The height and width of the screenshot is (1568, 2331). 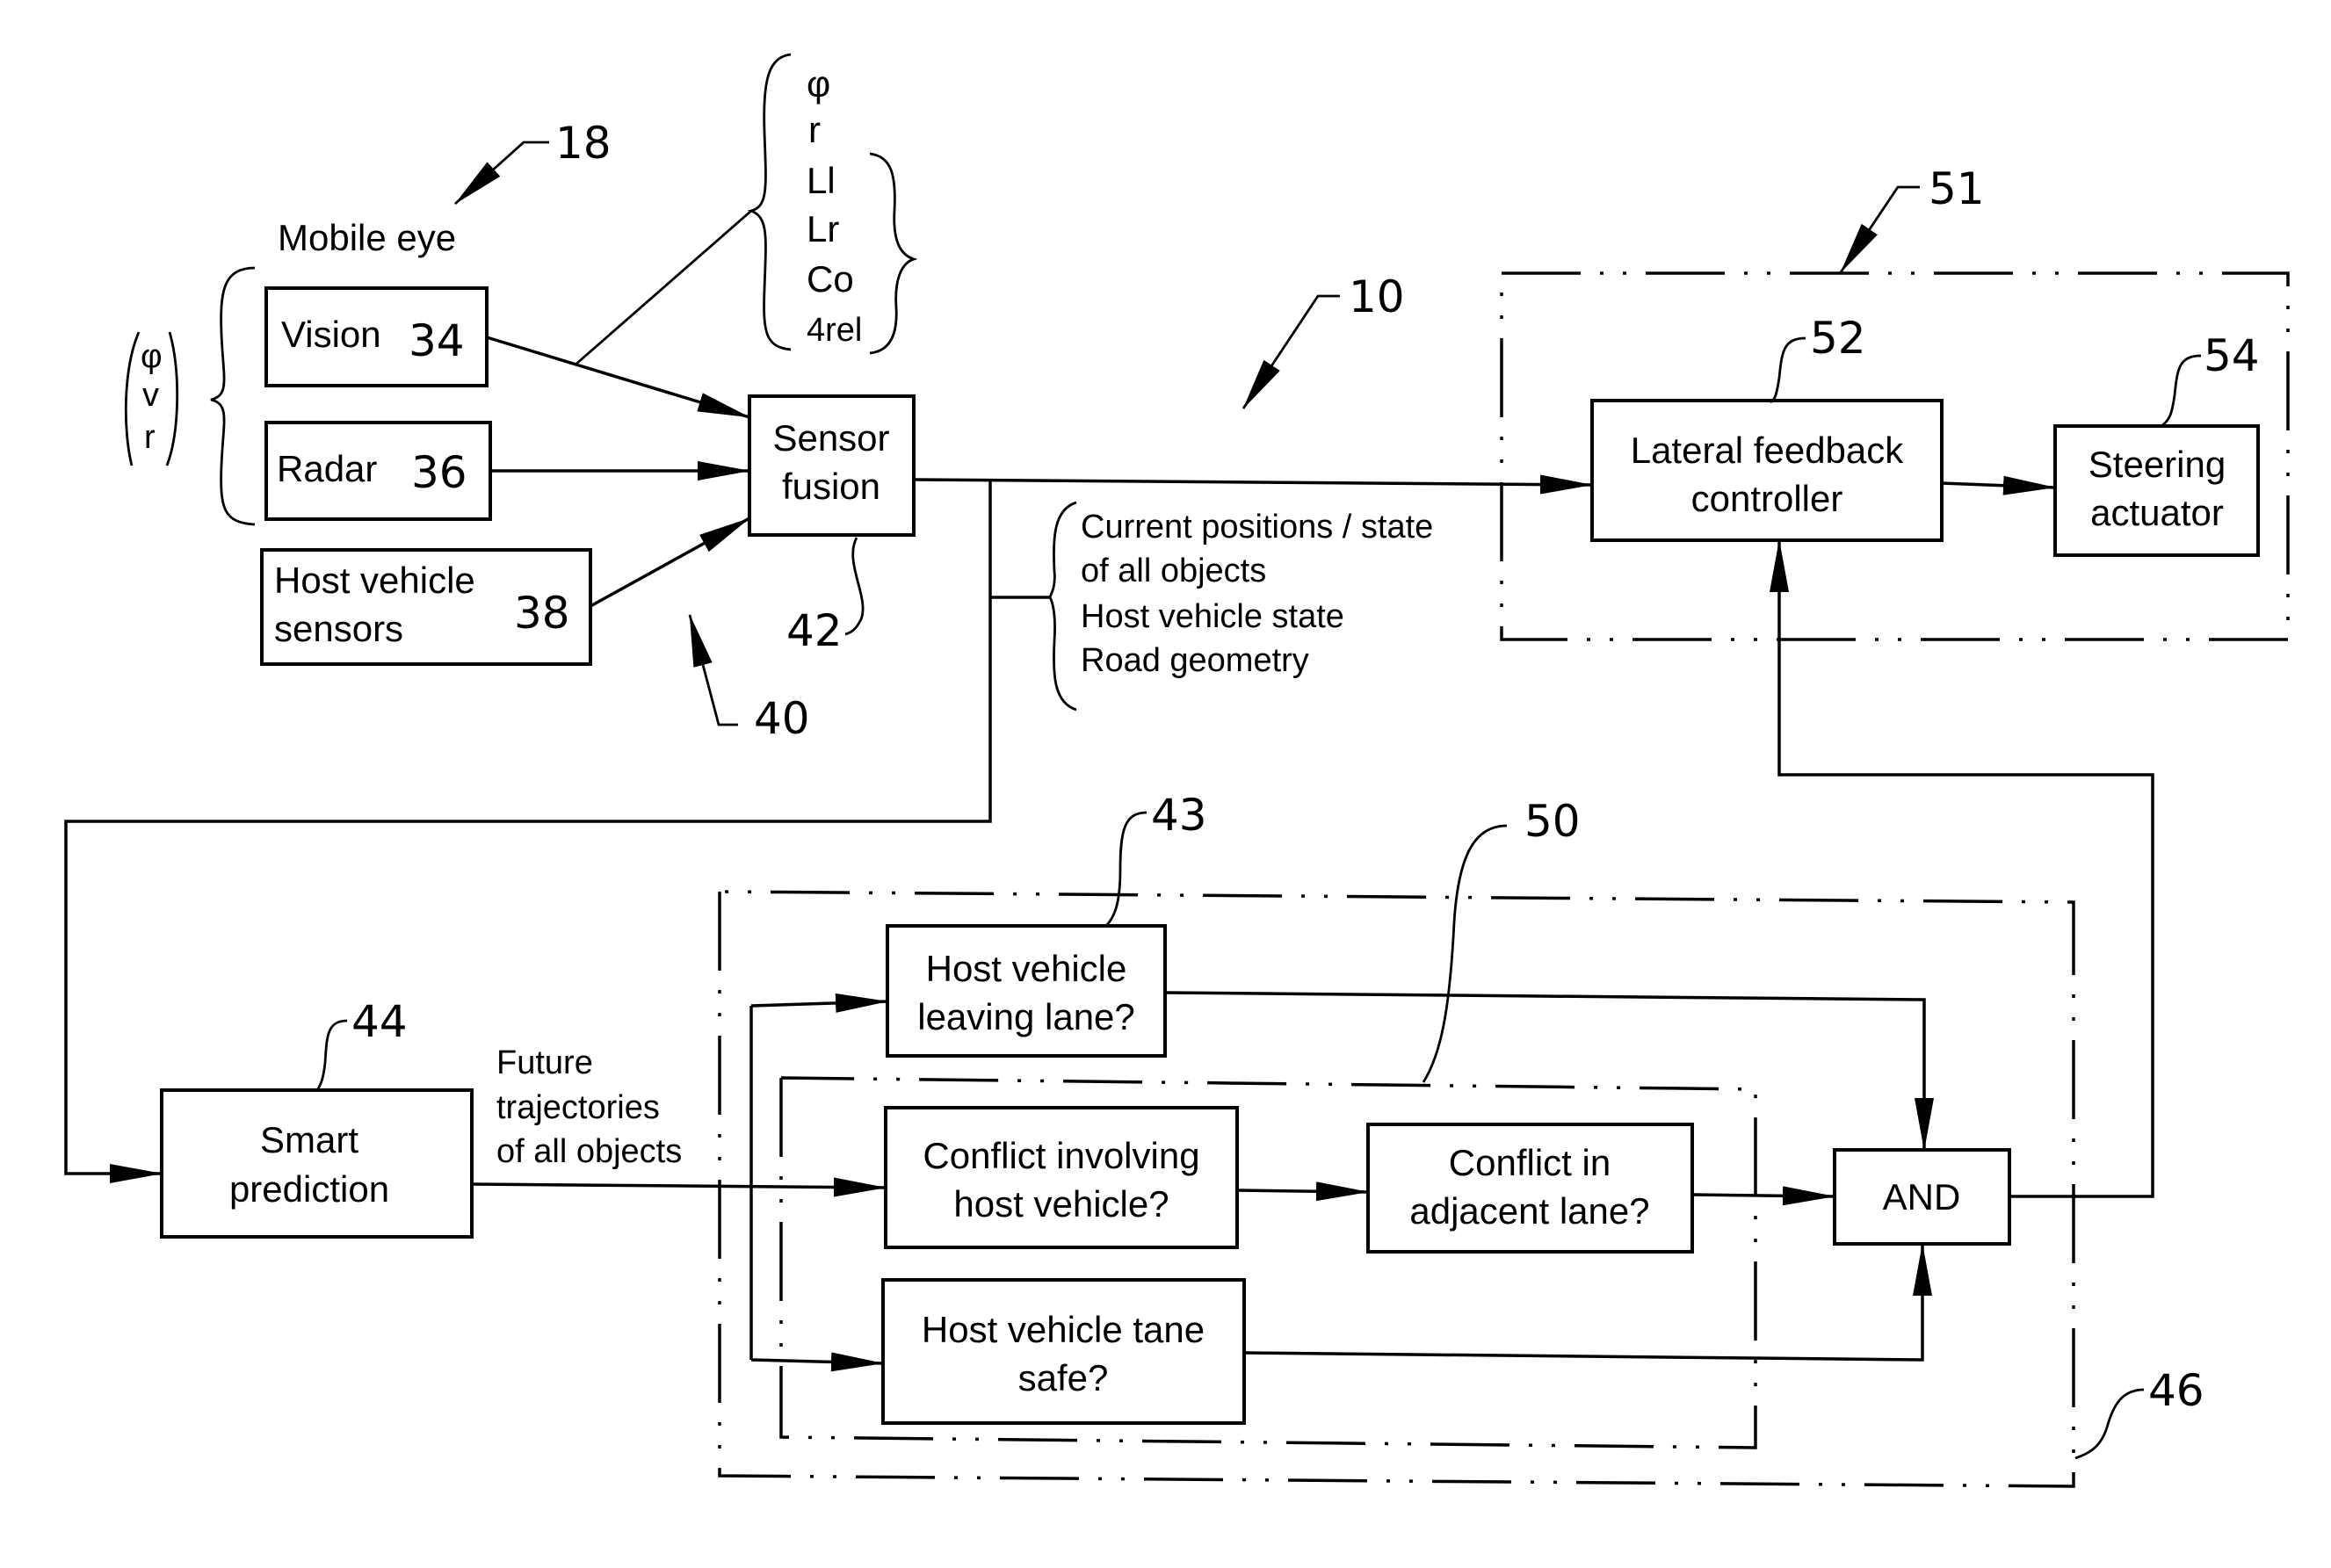 What do you see at coordinates (1026, 991) in the screenshot?
I see `leaving-lane-block: Host vehicle leaving lane?` at bounding box center [1026, 991].